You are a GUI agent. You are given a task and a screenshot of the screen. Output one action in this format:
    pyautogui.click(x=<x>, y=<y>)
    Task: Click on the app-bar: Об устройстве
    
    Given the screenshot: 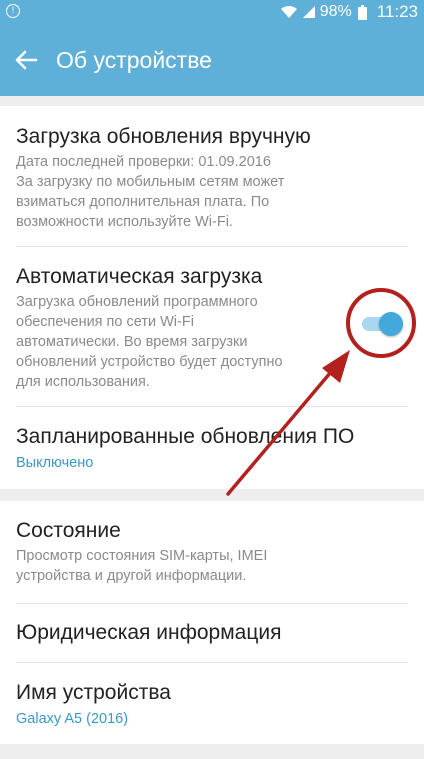 What is the action you would take?
    pyautogui.click(x=212, y=60)
    